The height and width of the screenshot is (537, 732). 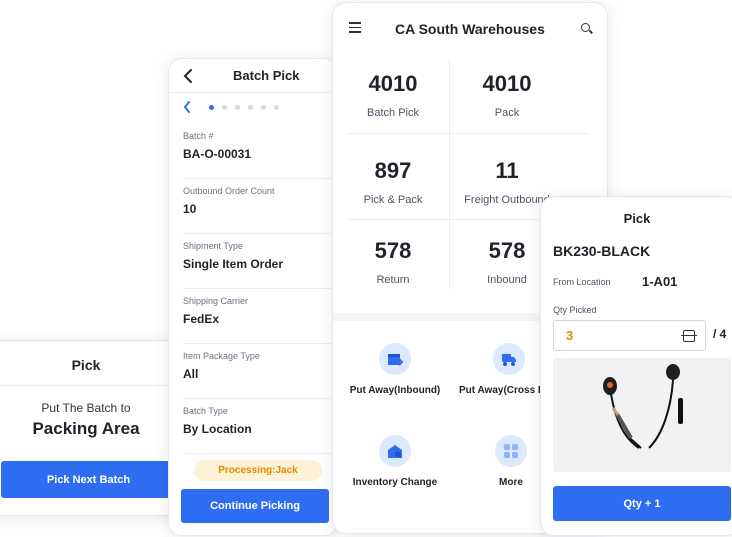 What do you see at coordinates (260, 201) in the screenshot?
I see `order-count-field: Outbound Order Count 10` at bounding box center [260, 201].